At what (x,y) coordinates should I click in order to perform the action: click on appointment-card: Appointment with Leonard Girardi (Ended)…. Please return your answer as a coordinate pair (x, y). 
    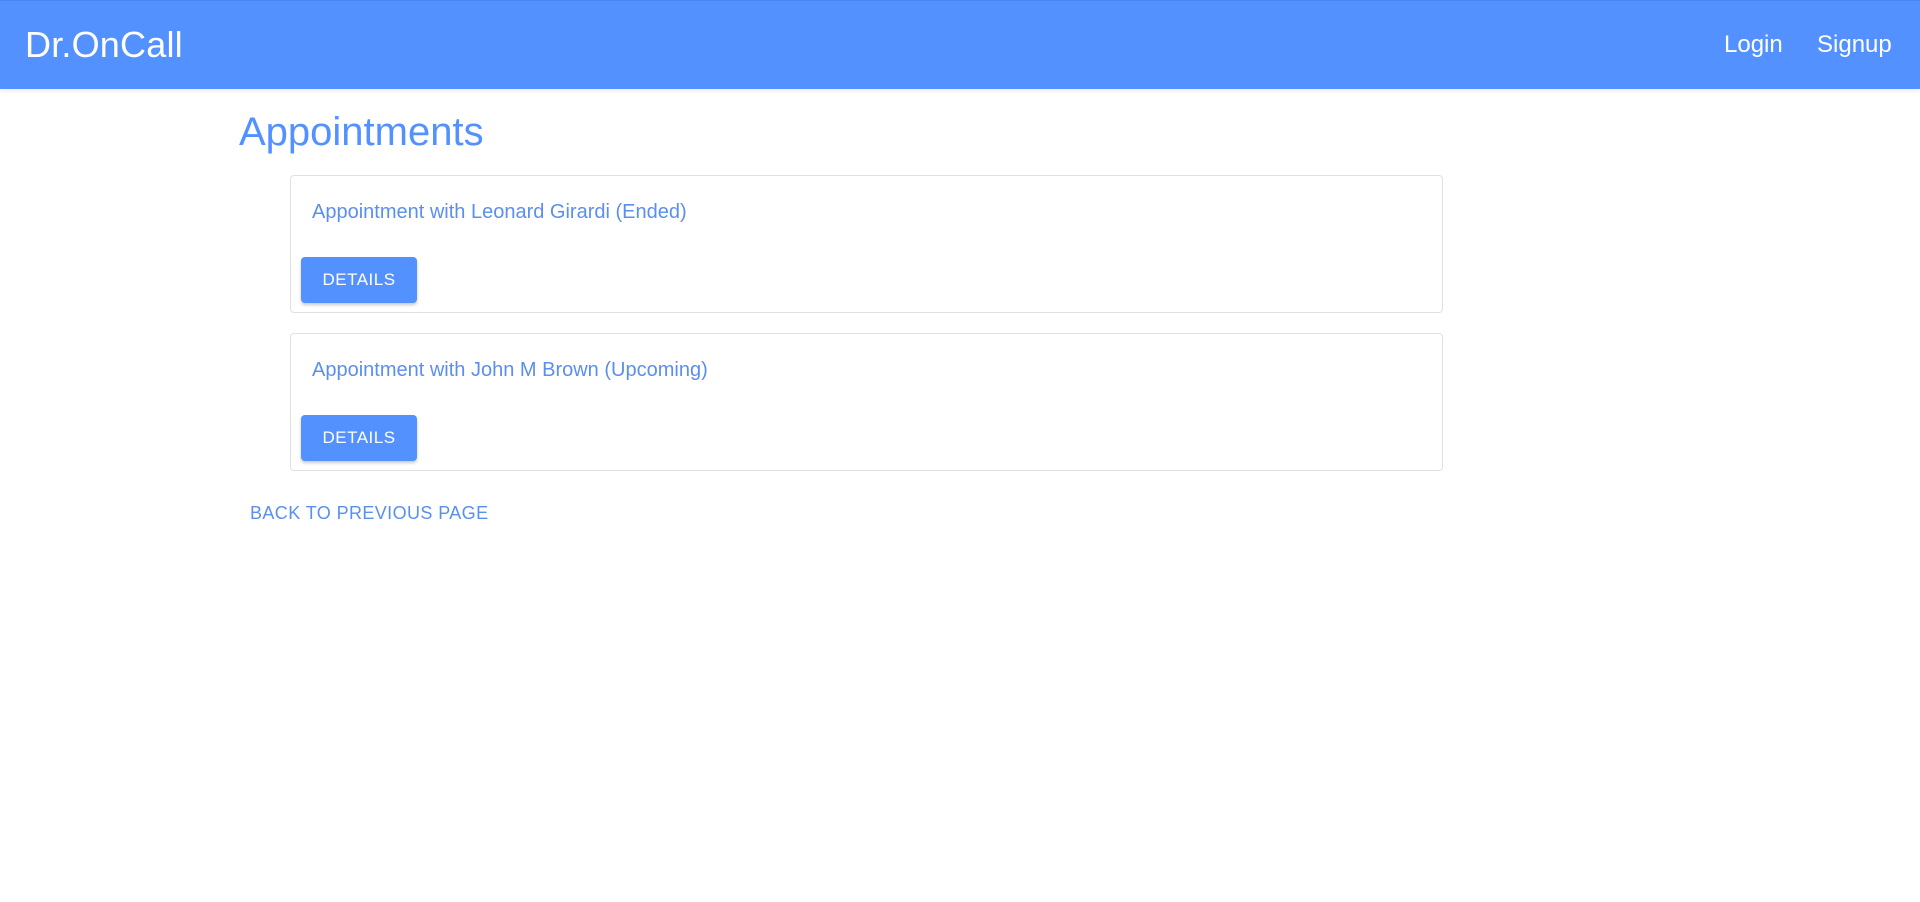
    Looking at the image, I should click on (866, 244).